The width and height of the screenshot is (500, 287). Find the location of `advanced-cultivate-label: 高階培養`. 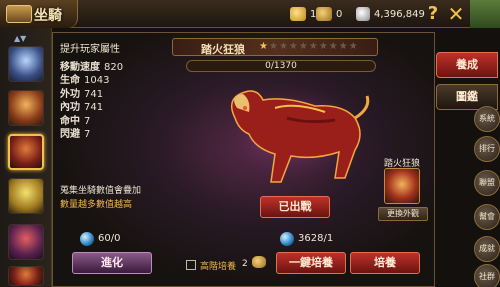

advanced-cultivate-label: 高階培養 is located at coordinates (218, 267).